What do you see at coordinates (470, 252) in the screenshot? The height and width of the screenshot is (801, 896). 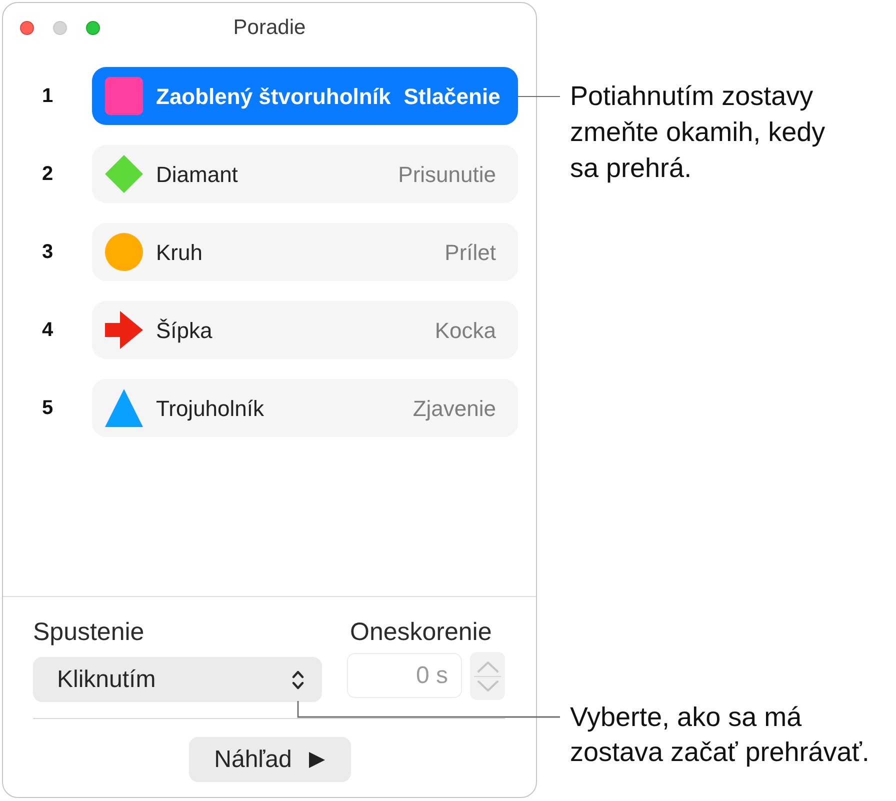 I see `effect-name: Prílet` at bounding box center [470, 252].